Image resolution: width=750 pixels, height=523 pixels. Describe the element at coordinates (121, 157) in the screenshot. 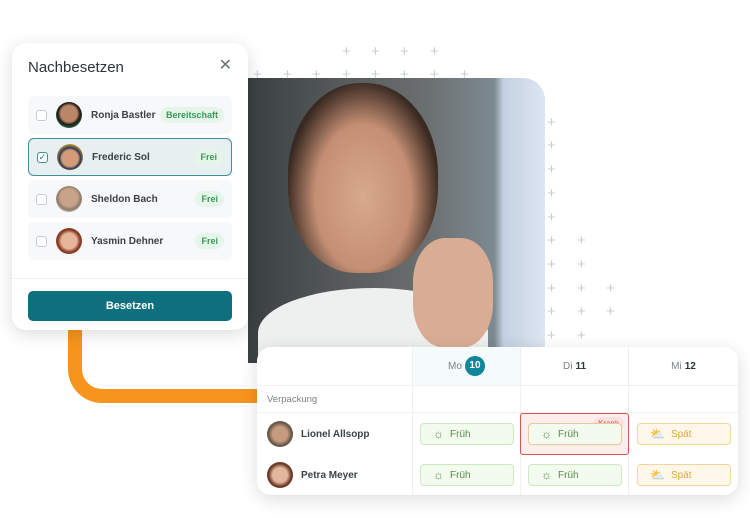

I see `candidate-name: Frederic Sol` at that location.